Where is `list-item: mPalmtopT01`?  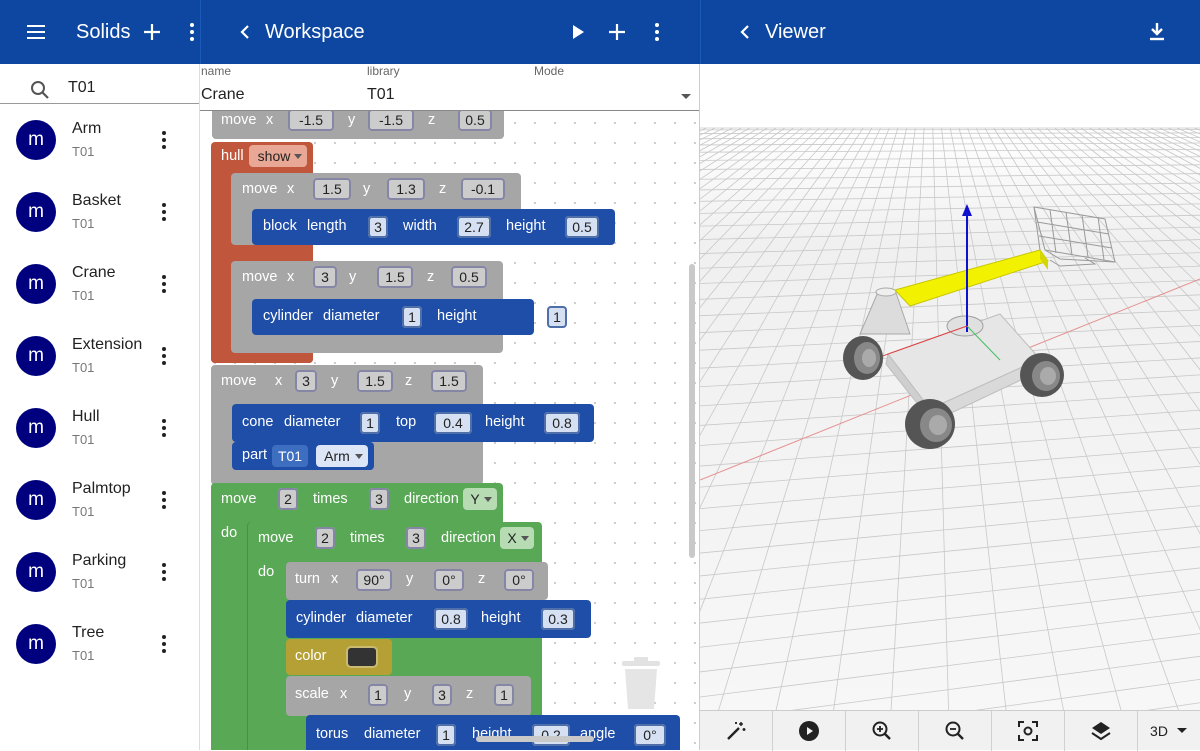 list-item: mPalmtopT01 is located at coordinates (100, 500).